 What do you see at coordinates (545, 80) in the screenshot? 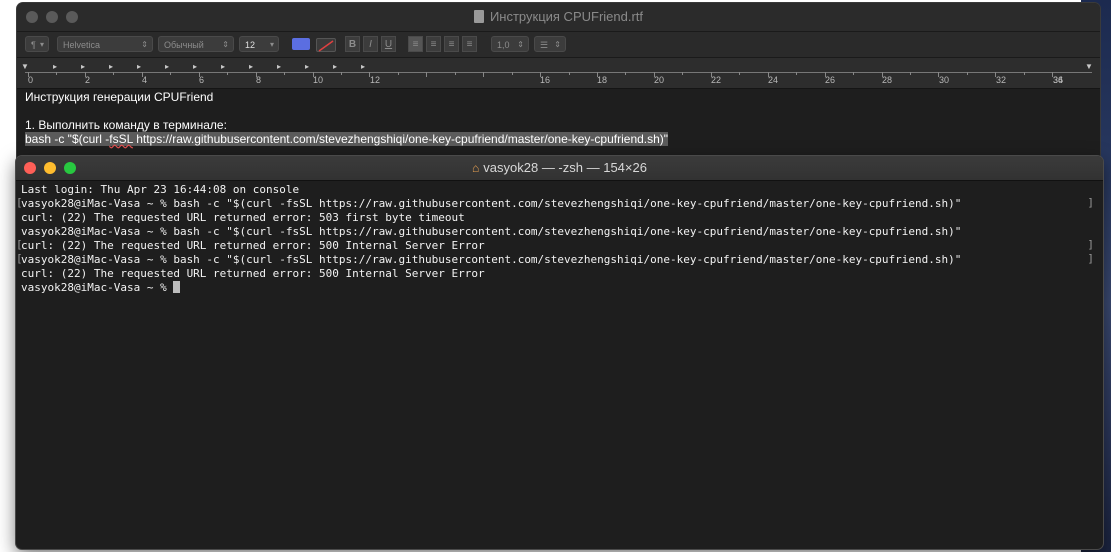
I see `ruler-number: 16` at bounding box center [545, 80].